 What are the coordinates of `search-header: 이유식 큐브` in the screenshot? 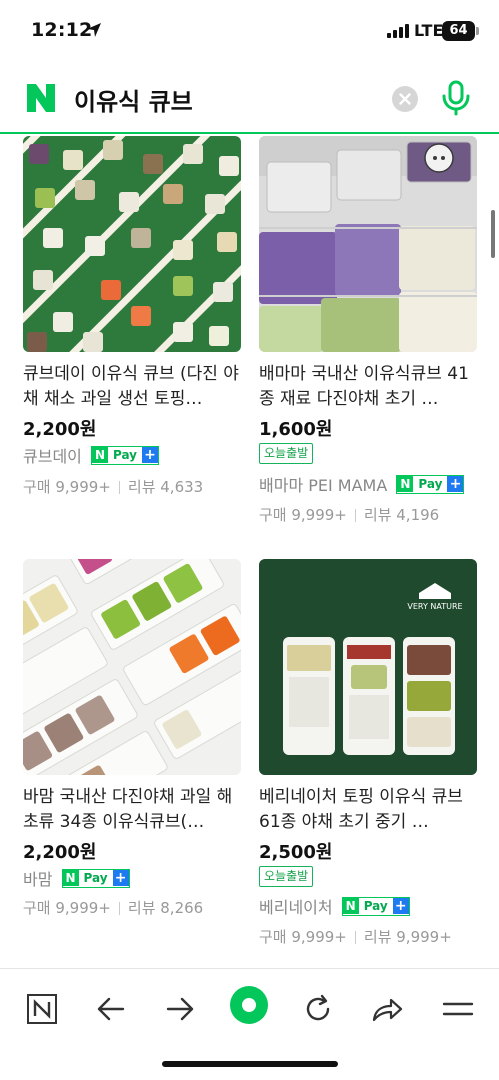 It's located at (249, 98).